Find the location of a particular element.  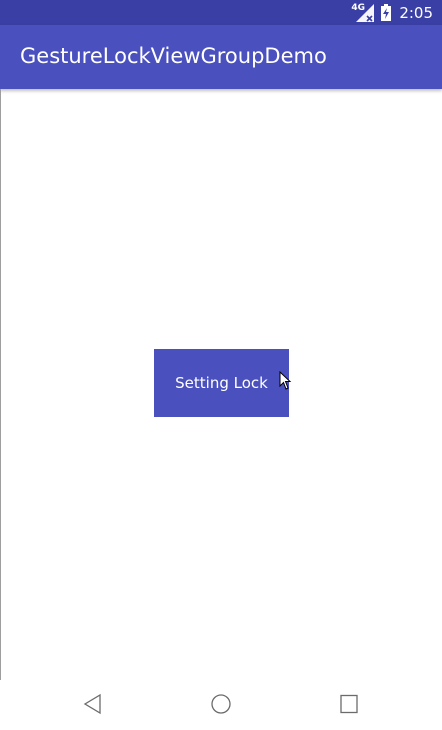

setting-lock-button: Setting Lock is located at coordinates (221, 383).